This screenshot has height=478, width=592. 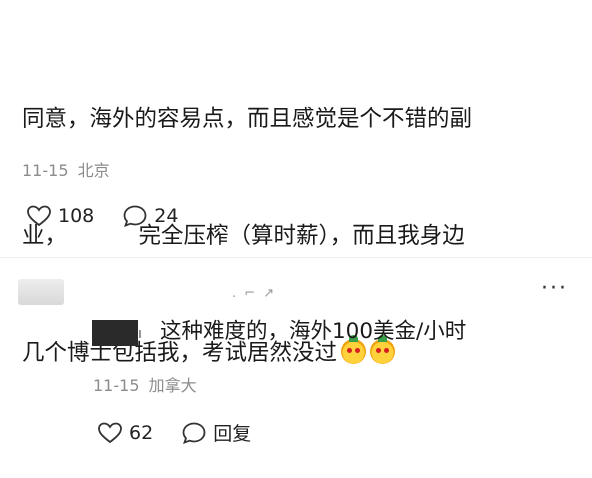 What do you see at coordinates (554, 288) in the screenshot?
I see `more-options-button: ···` at bounding box center [554, 288].